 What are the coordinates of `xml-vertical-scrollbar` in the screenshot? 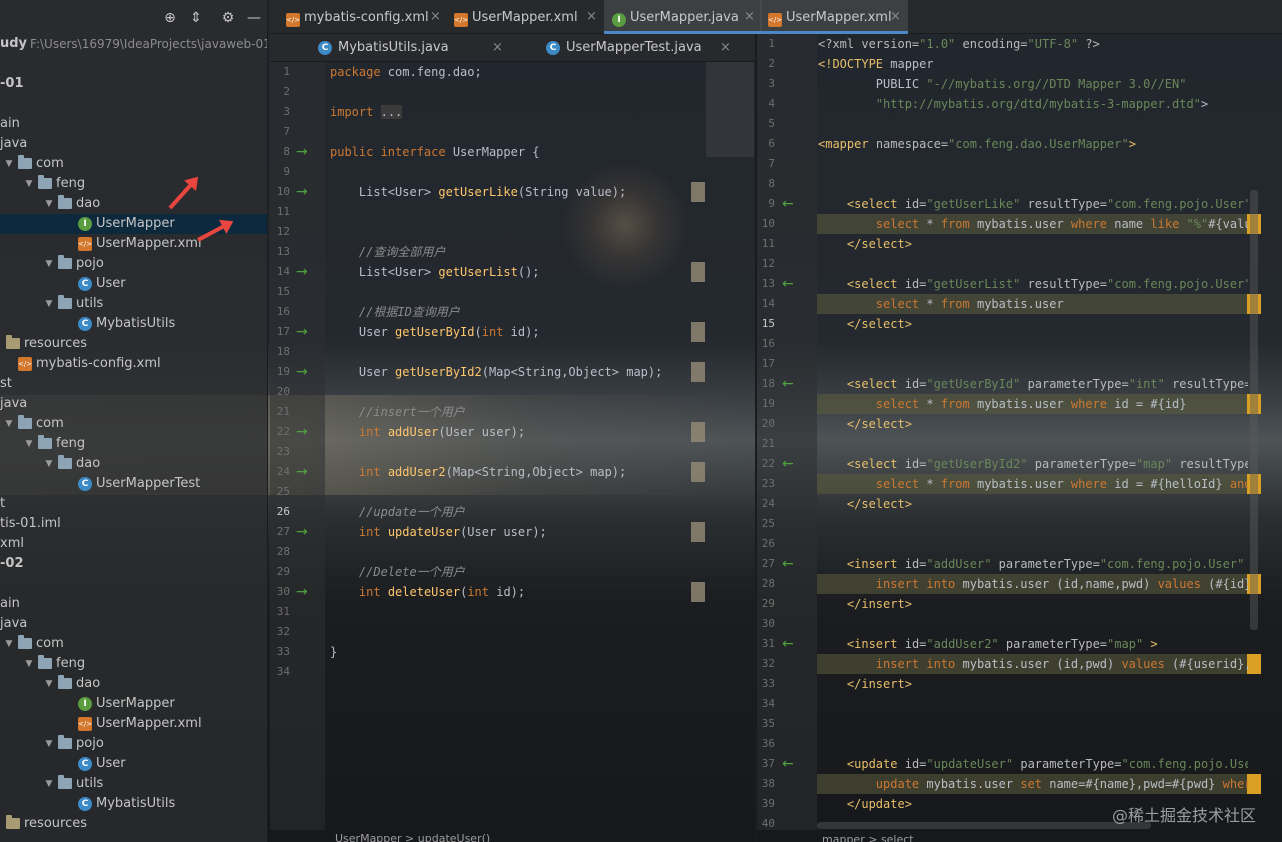 It's located at (1254, 410).